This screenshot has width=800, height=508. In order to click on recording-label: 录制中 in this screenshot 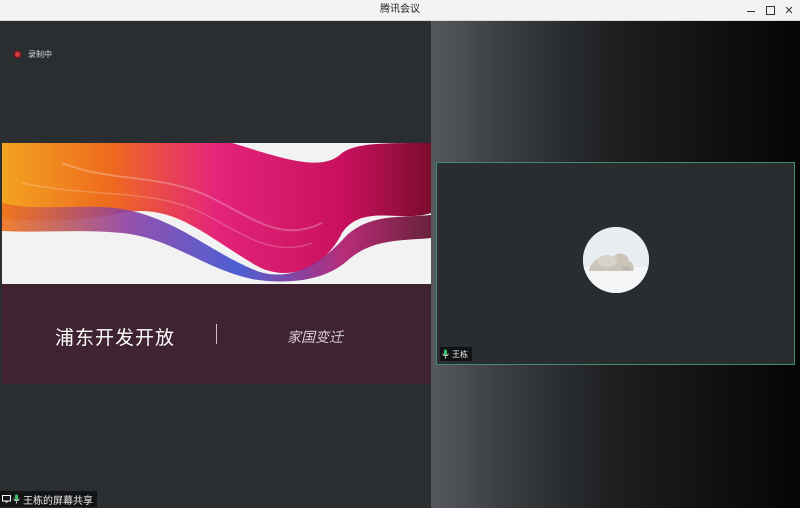, I will do `click(40, 54)`.